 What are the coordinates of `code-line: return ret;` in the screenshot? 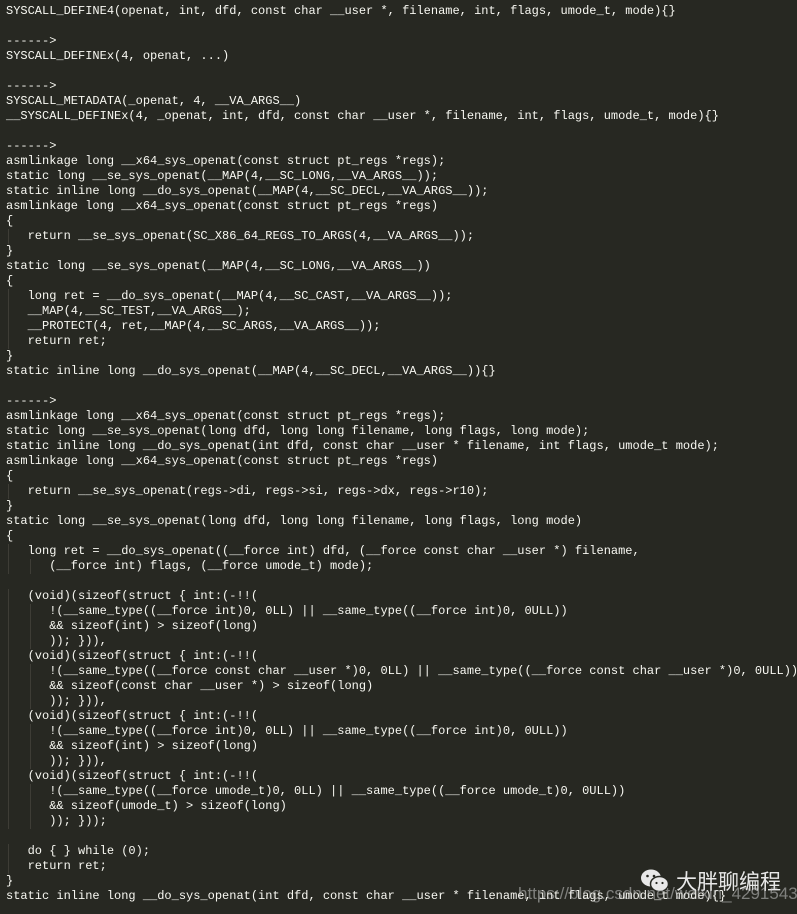 It's located at (56, 341).